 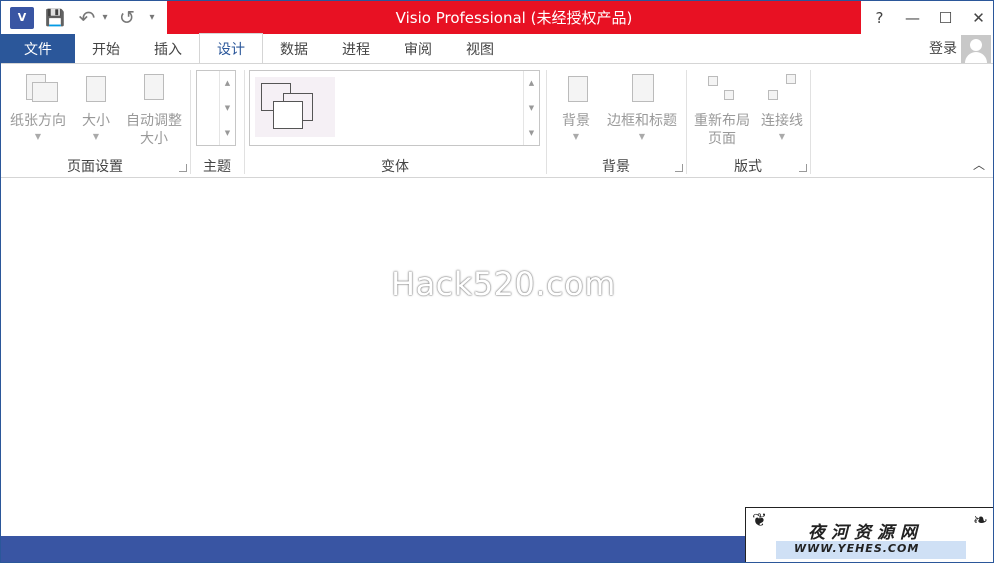 I want to click on user-avatar-icon, so click(x=976, y=49).